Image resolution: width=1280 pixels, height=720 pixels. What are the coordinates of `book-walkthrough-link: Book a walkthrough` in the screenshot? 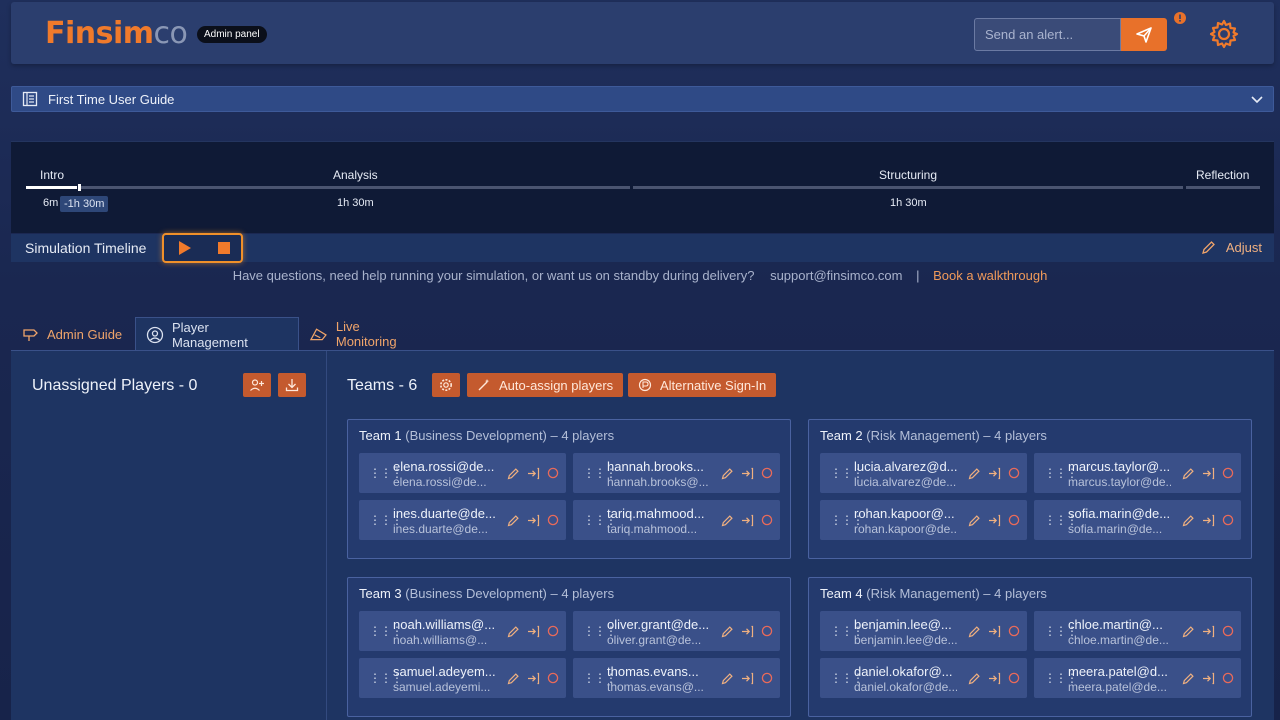 It's located at (990, 275).